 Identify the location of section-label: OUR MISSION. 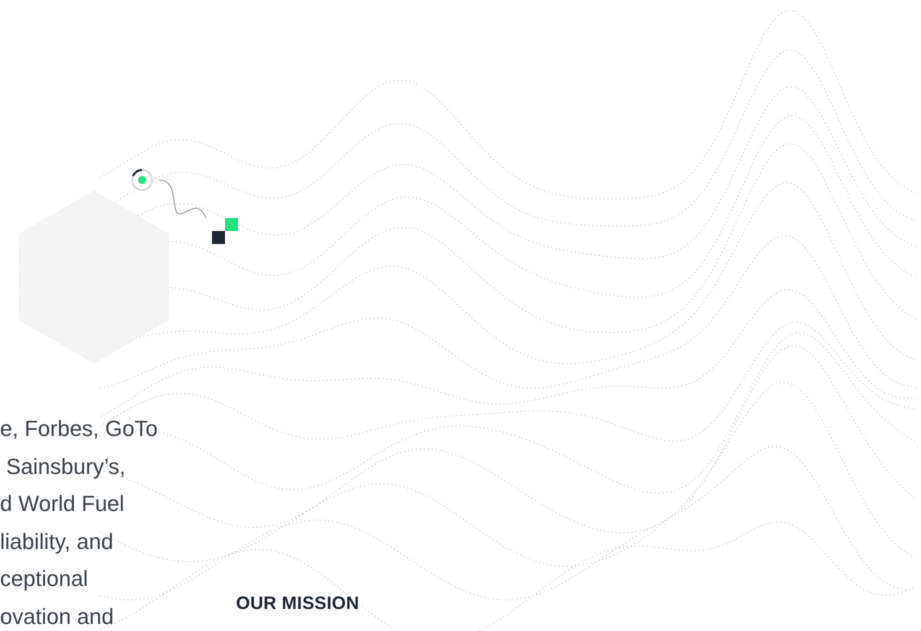
(298, 603).